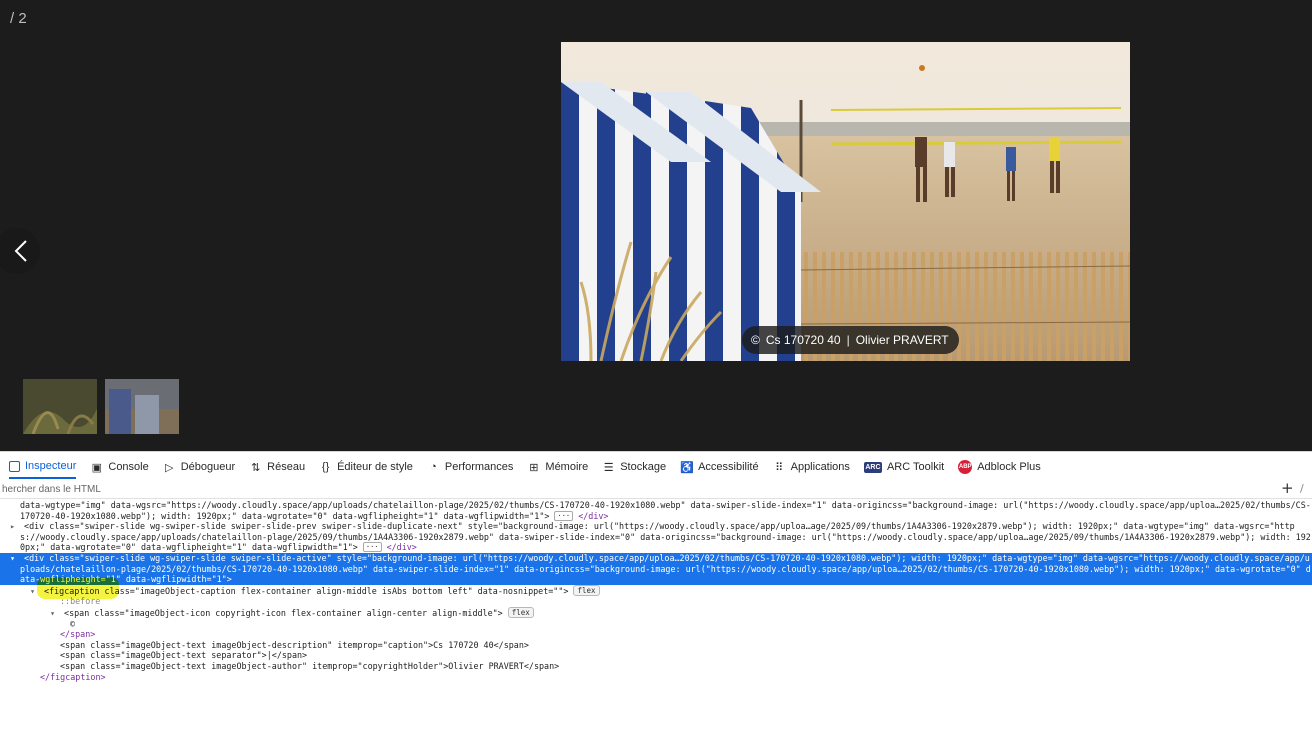 The image size is (1312, 731). Describe the element at coordinates (277, 467) in the screenshot. I see `tab-reseau: ⇅ Réseau` at that location.